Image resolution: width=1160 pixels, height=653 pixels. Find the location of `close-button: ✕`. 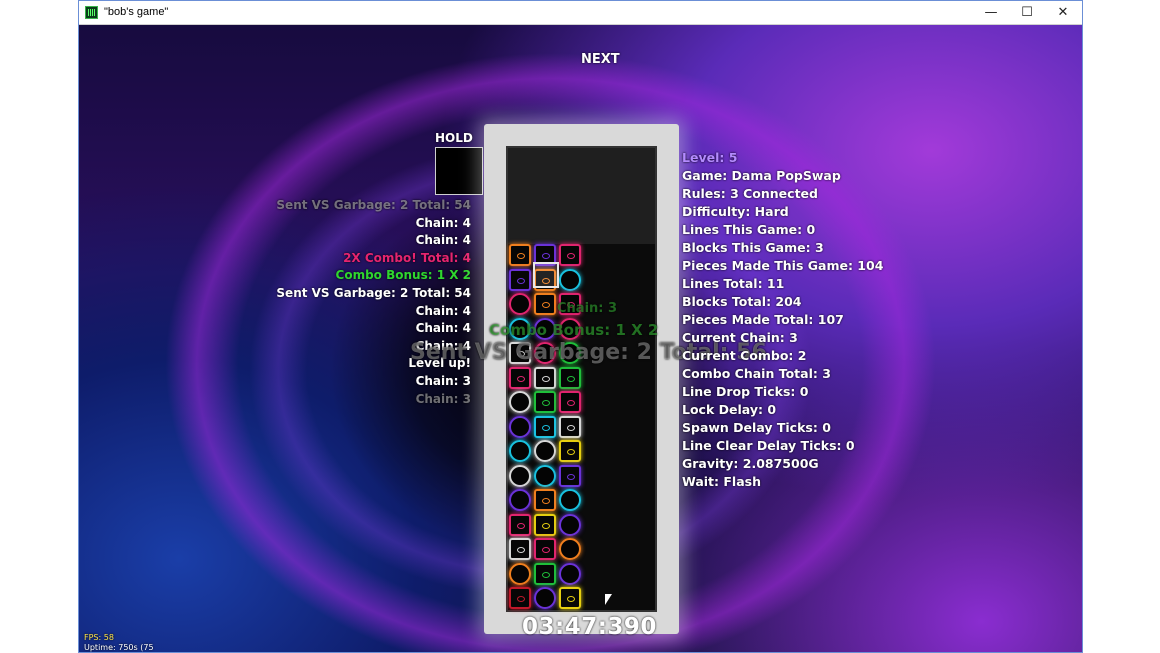

close-button: ✕ is located at coordinates (1063, 13).